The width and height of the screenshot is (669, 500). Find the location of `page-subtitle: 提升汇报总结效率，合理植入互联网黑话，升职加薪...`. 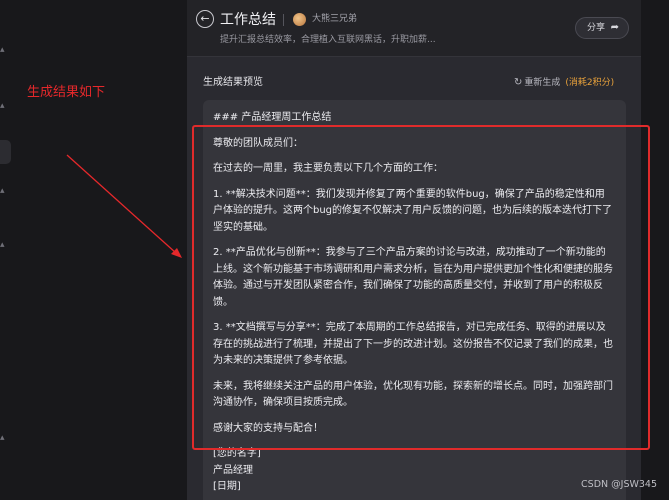

page-subtitle: 提升汇报总结效率，合理植入互联网黑话，升职加薪... is located at coordinates (328, 40).